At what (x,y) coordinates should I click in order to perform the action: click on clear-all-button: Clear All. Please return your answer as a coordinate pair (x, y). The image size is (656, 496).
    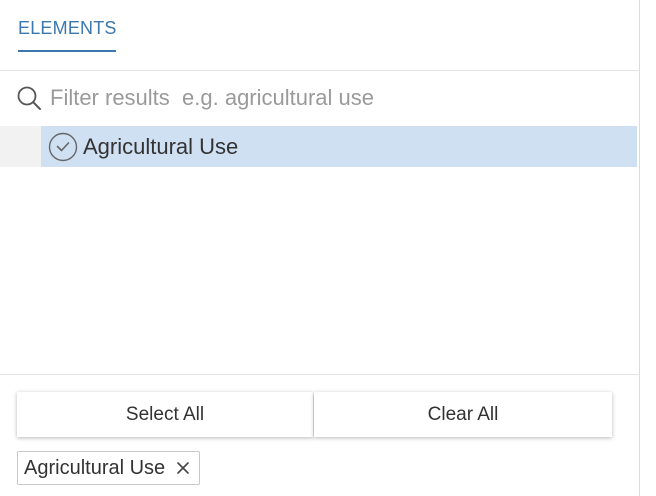
    Looking at the image, I should click on (463, 414).